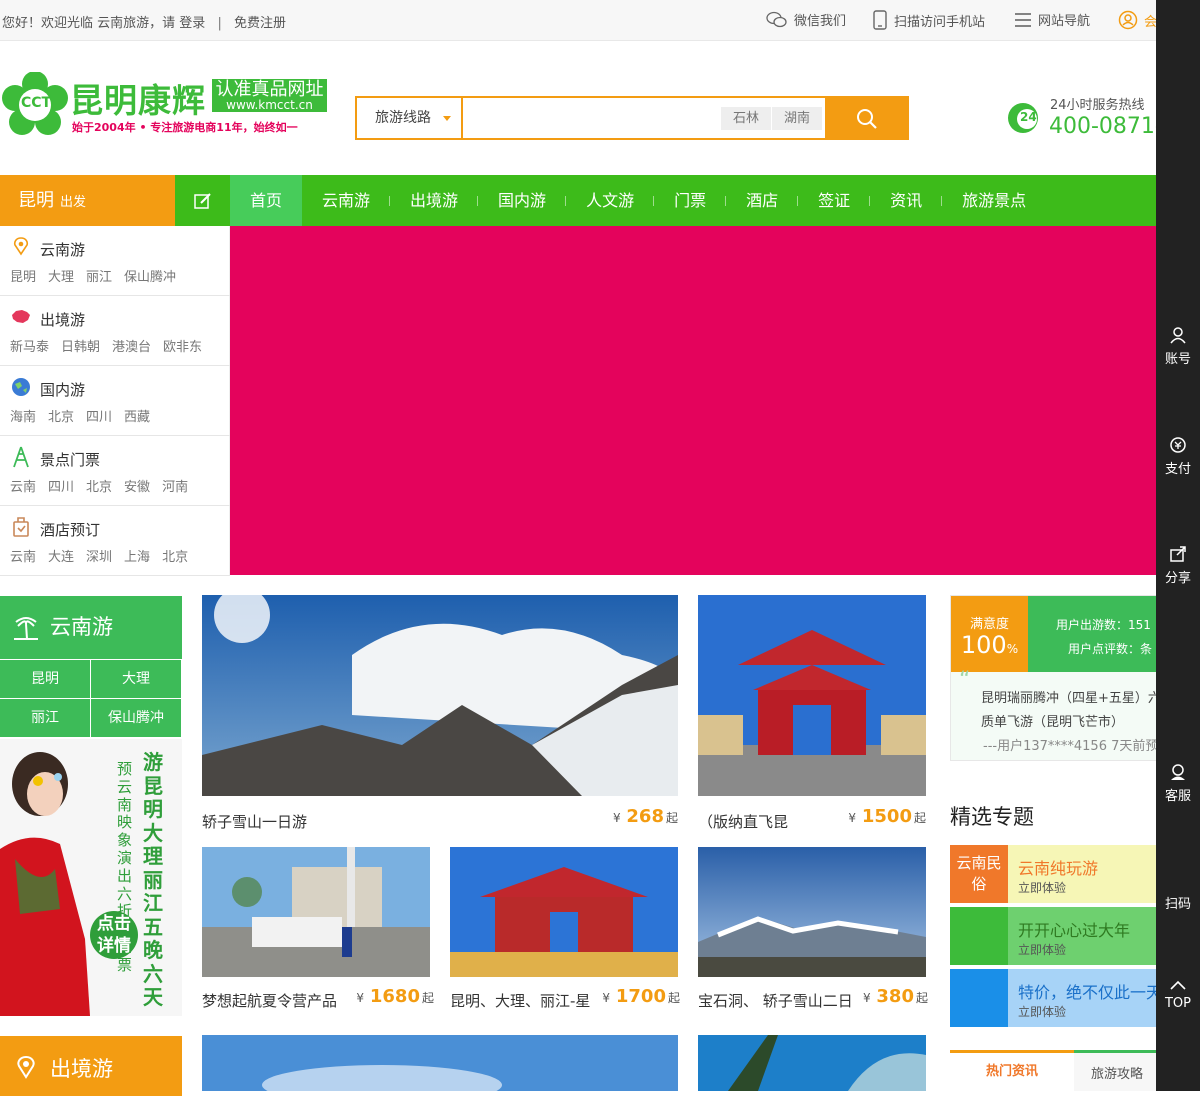 The image size is (1200, 1102). Describe the element at coordinates (115, 401) in the screenshot. I see `category-domestic: 国内游 海南 北京 四川 西藏` at that location.